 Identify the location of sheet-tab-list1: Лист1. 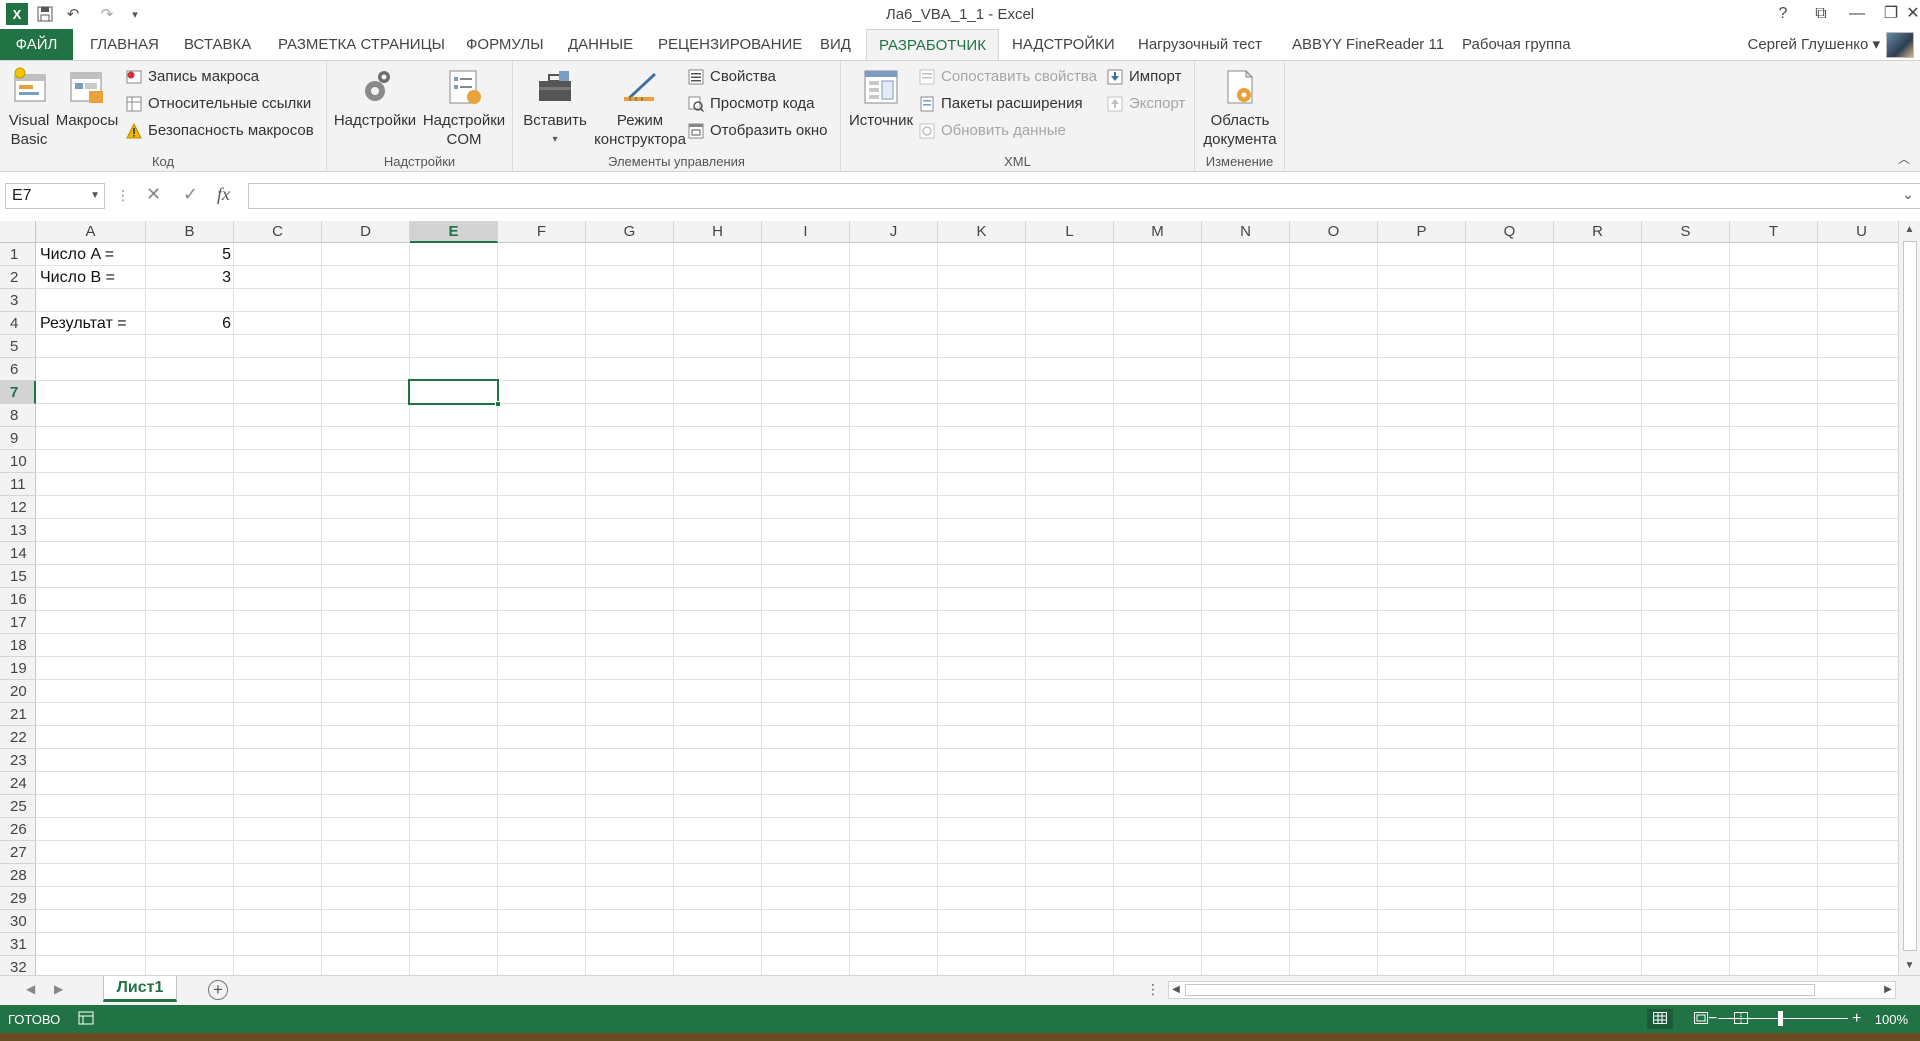
(140, 989).